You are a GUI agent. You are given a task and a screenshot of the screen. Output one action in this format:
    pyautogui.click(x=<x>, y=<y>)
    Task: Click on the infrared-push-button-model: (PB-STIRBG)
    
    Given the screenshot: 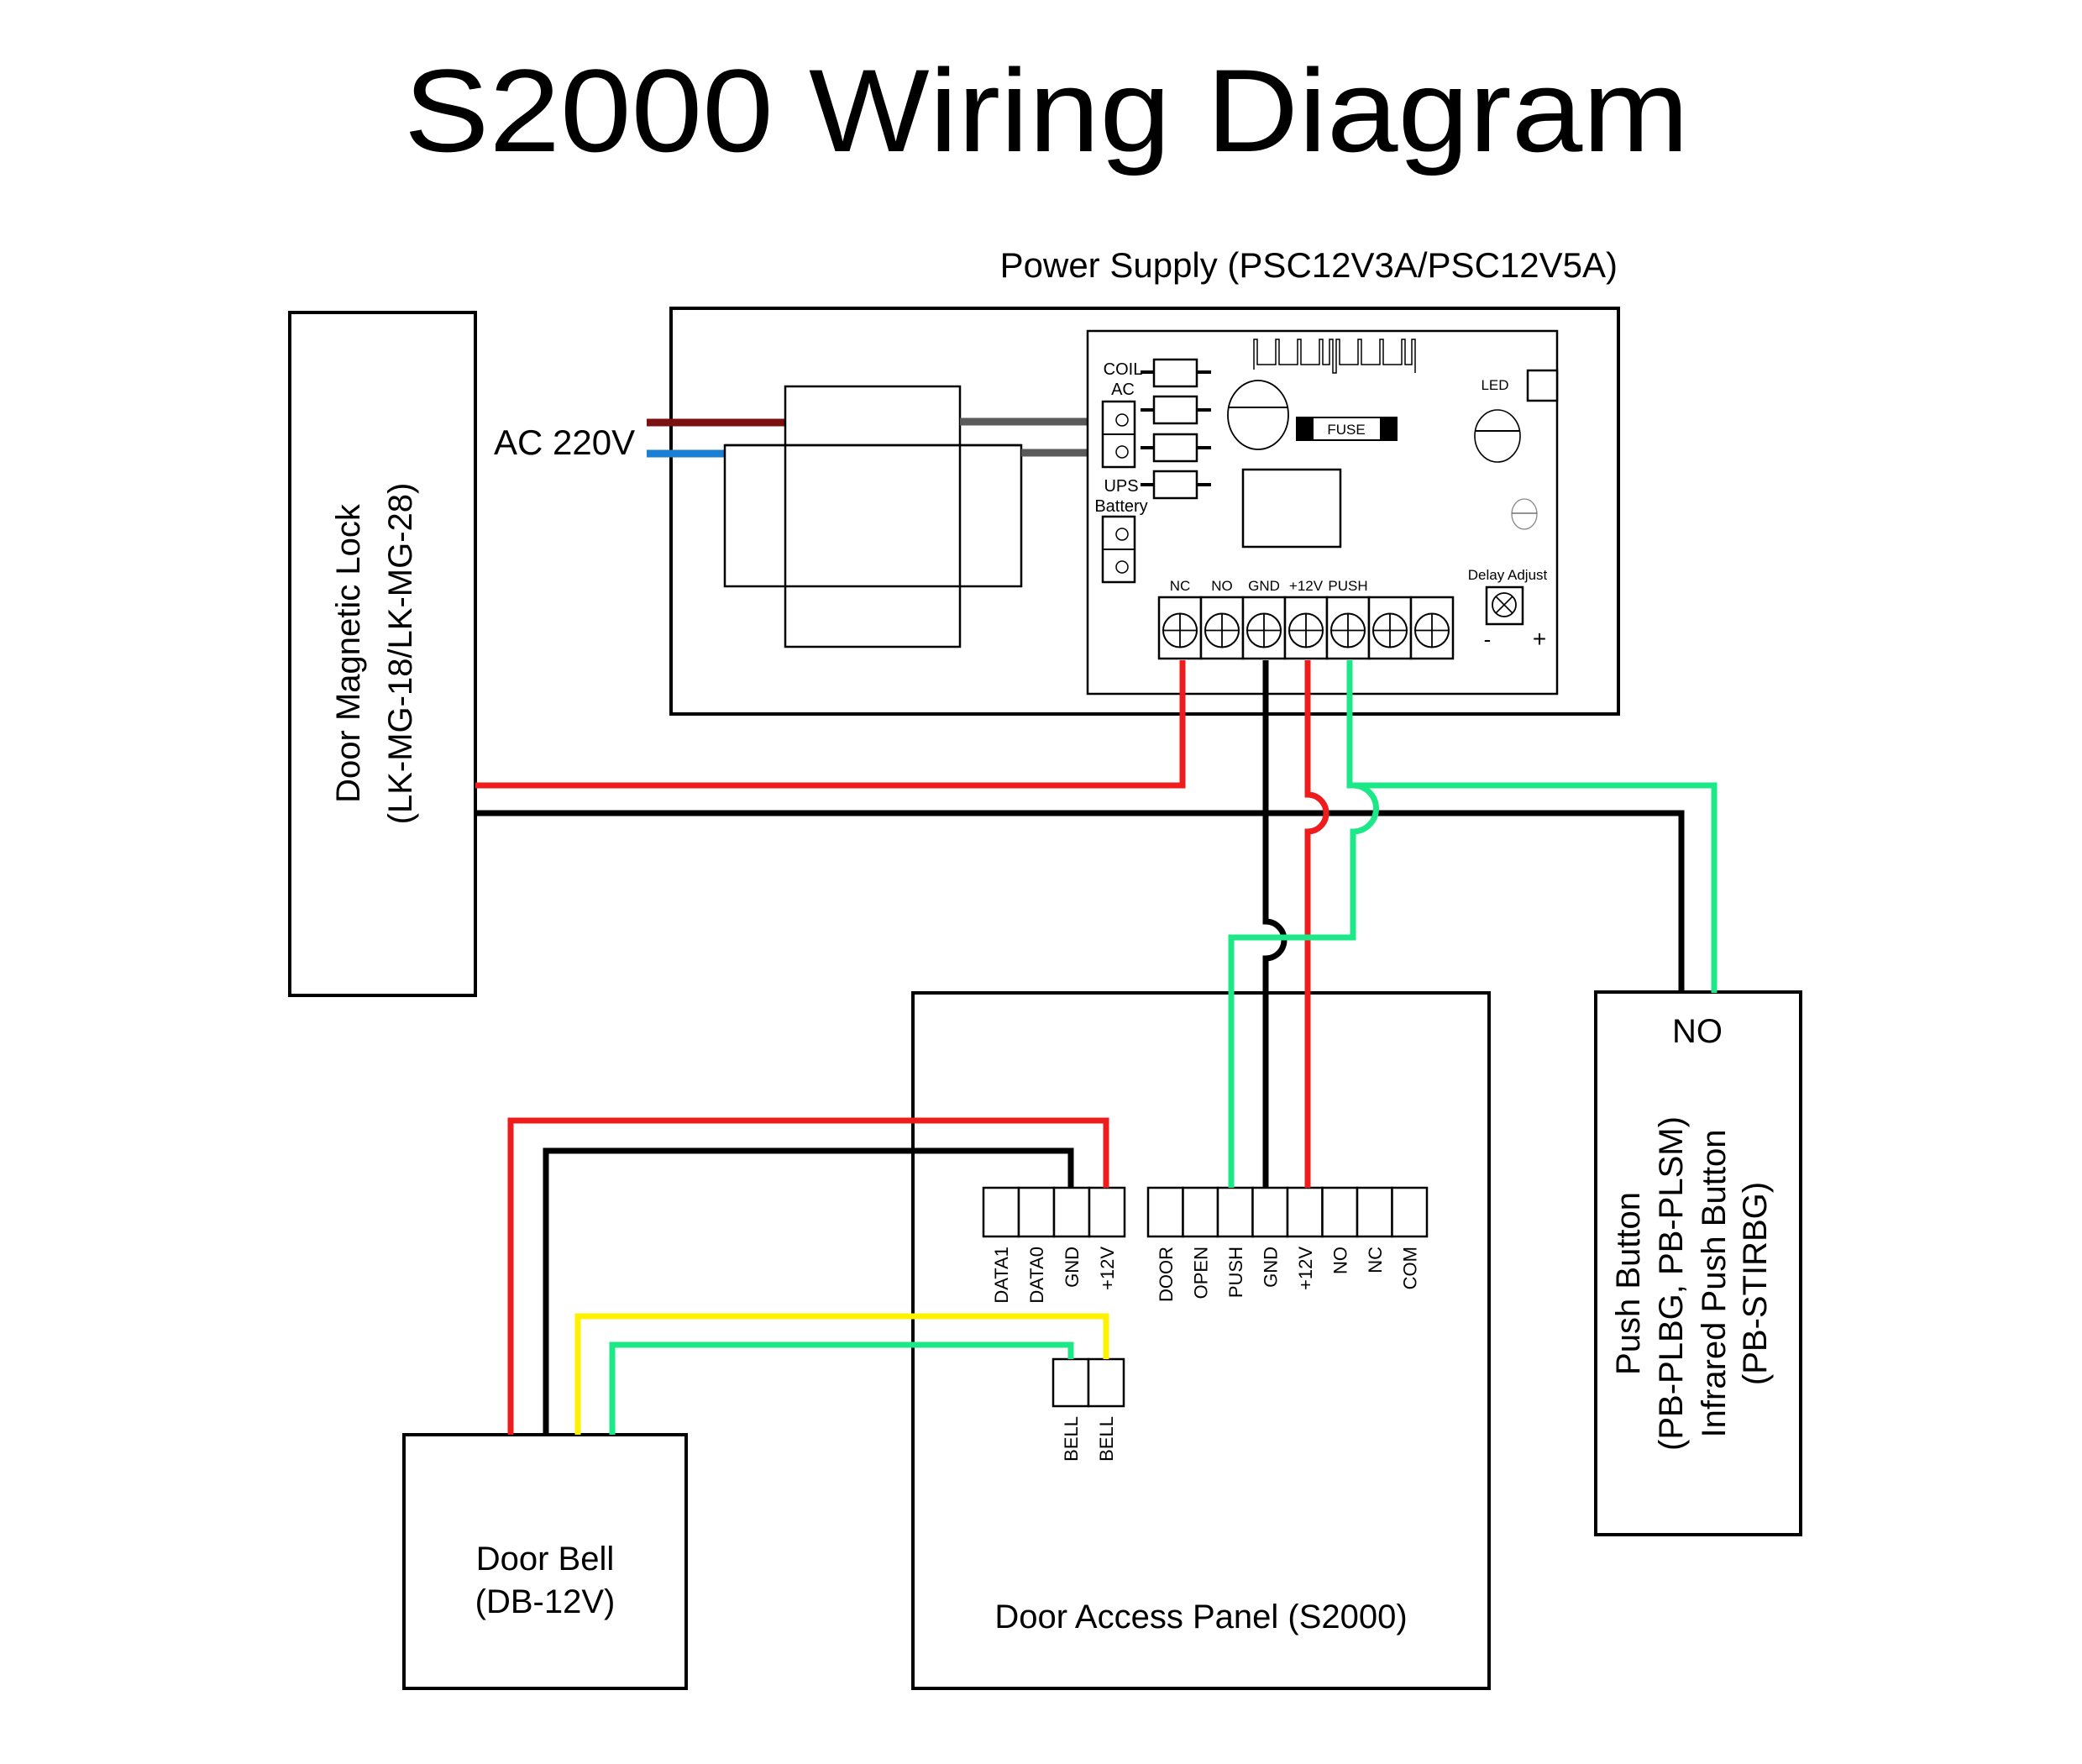 What is the action you would take?
    pyautogui.click(x=1755, y=1283)
    